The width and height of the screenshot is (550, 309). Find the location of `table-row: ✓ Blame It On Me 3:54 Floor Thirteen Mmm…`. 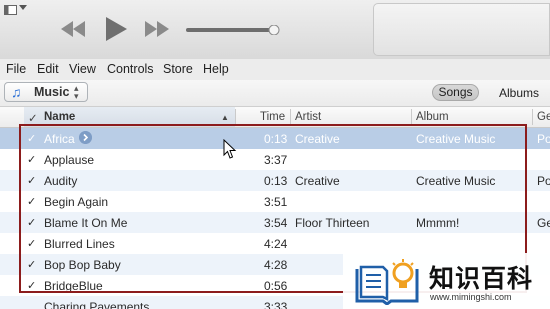

table-row: ✓ Blame It On Me 3:54 Floor Thirteen Mmm… is located at coordinates (275, 222).